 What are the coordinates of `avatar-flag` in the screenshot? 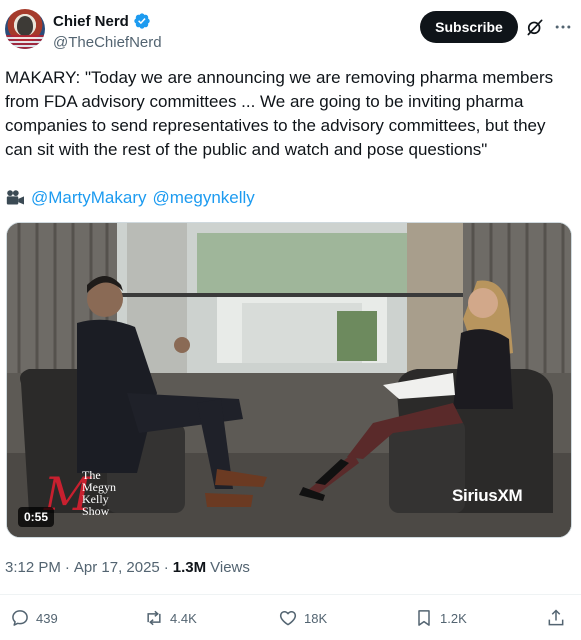 It's located at (25, 42).